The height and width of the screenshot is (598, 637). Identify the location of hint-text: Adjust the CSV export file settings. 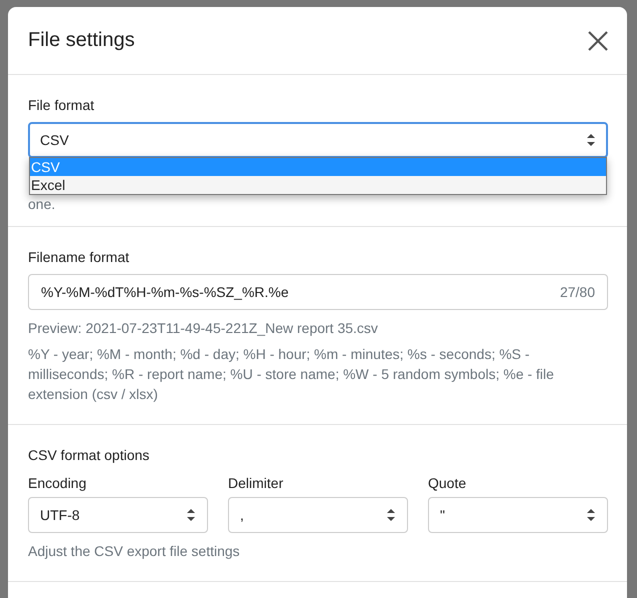
(134, 551).